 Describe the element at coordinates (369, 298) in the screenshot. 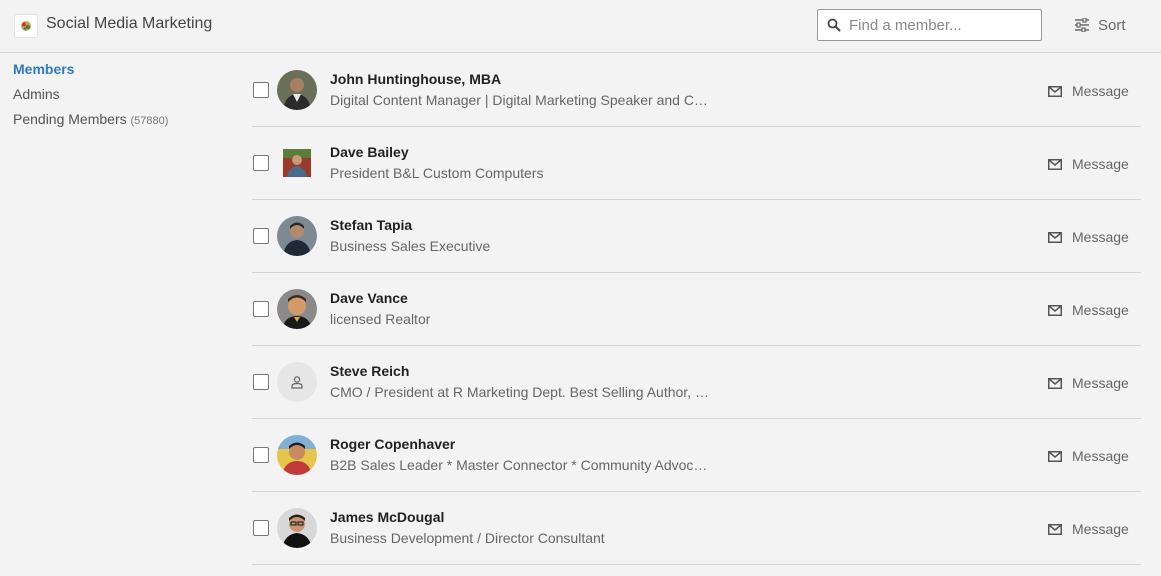

I see `member-name: Dave Vance` at that location.